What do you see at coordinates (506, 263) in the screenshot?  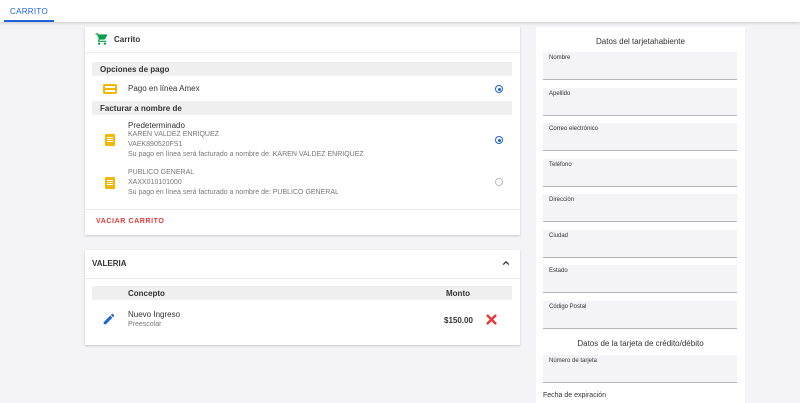 I see `chevron-up-icon` at bounding box center [506, 263].